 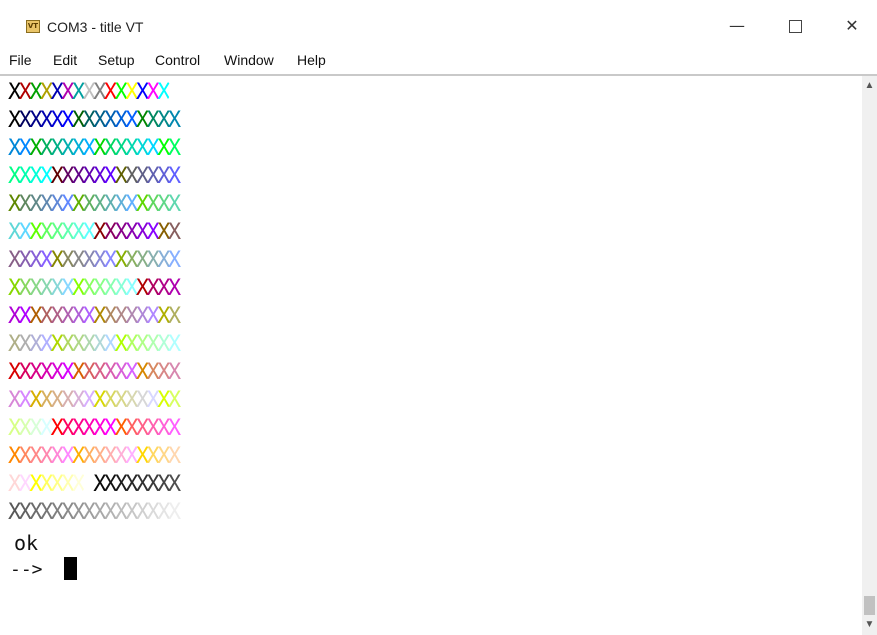 I want to click on ok-response: ok, so click(x=26, y=543).